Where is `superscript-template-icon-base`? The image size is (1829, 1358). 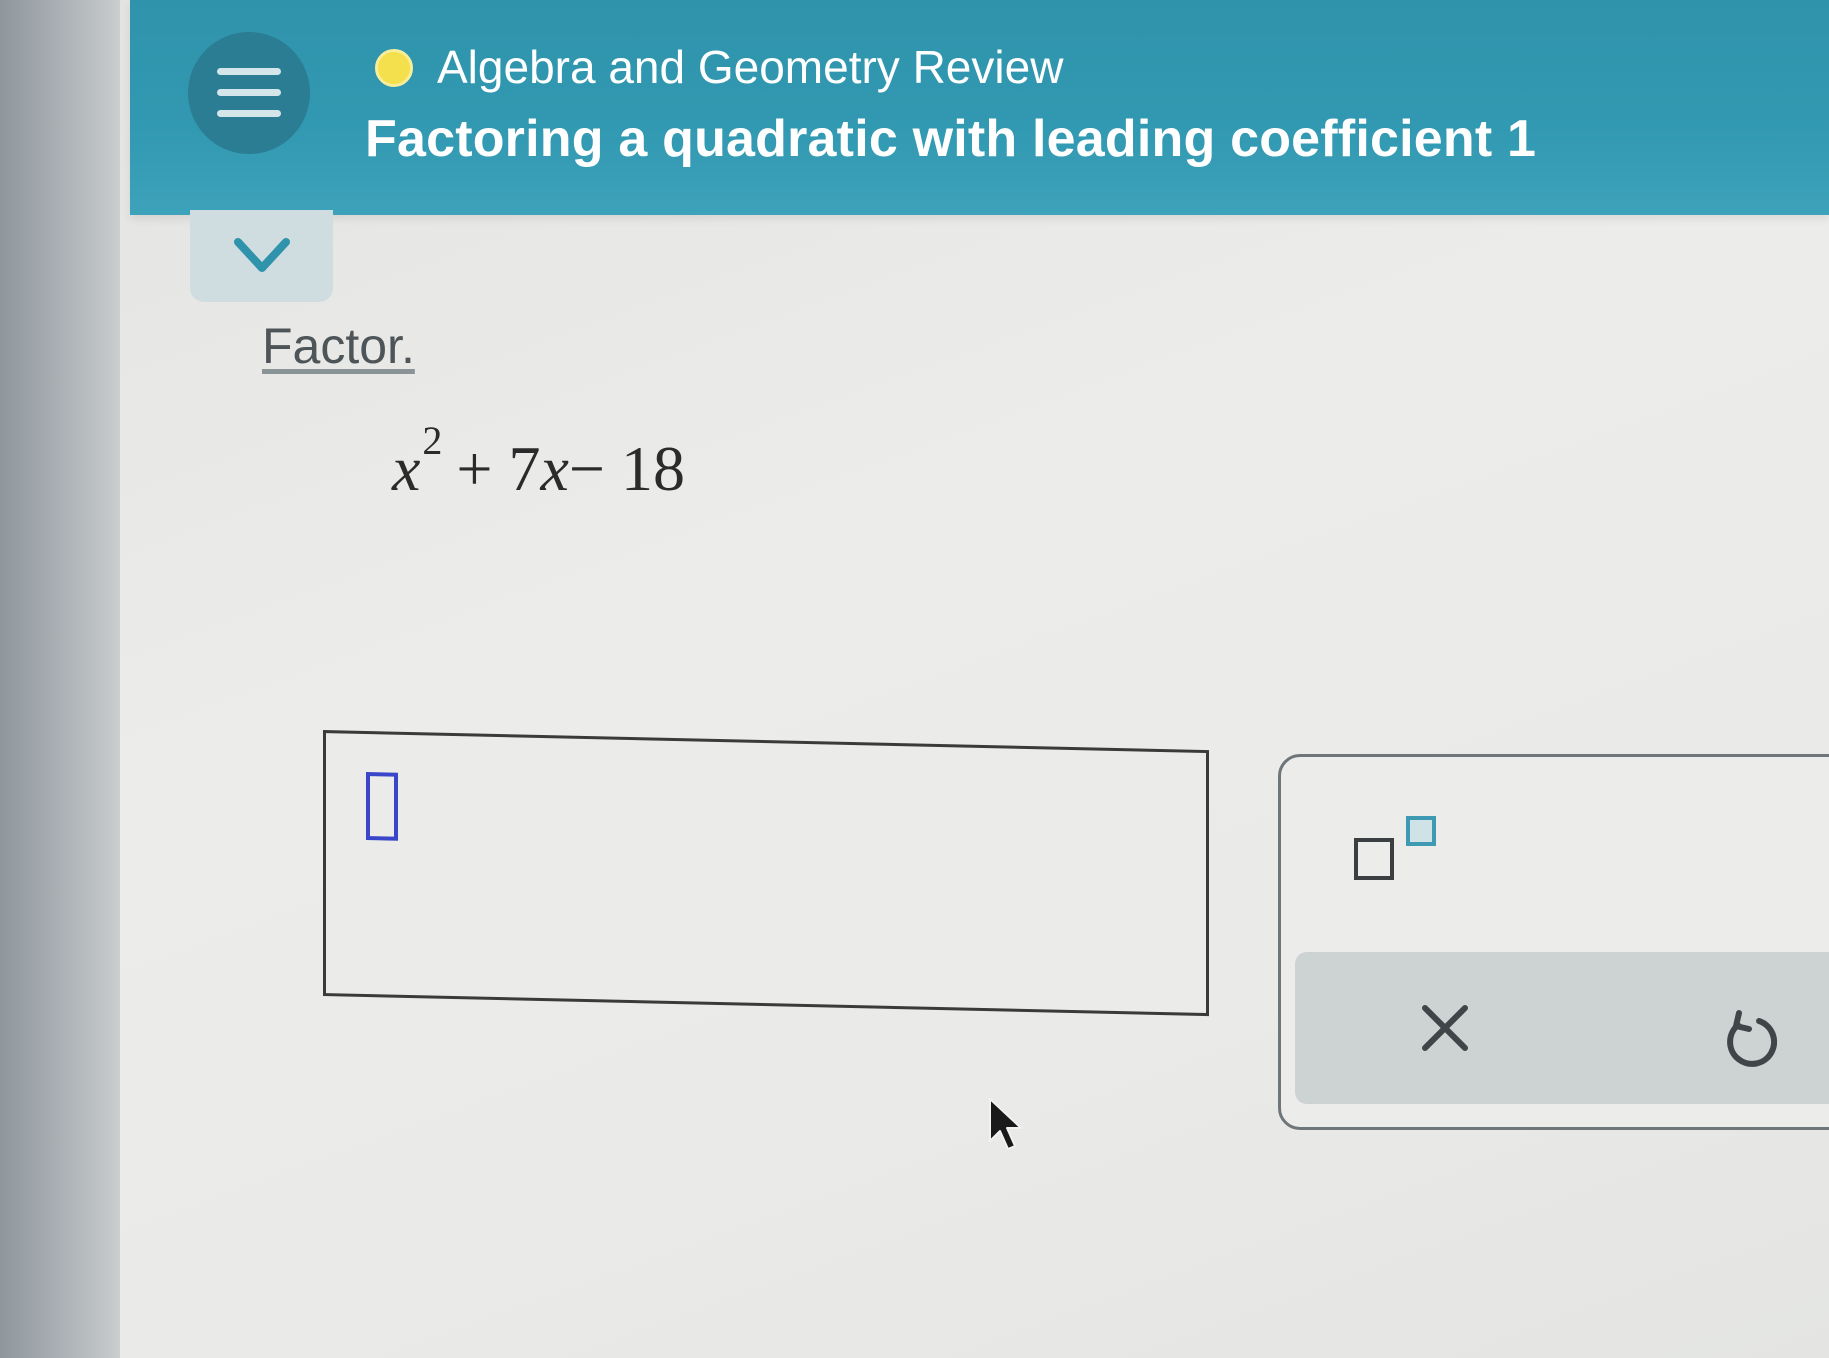 superscript-template-icon-base is located at coordinates (1374, 859).